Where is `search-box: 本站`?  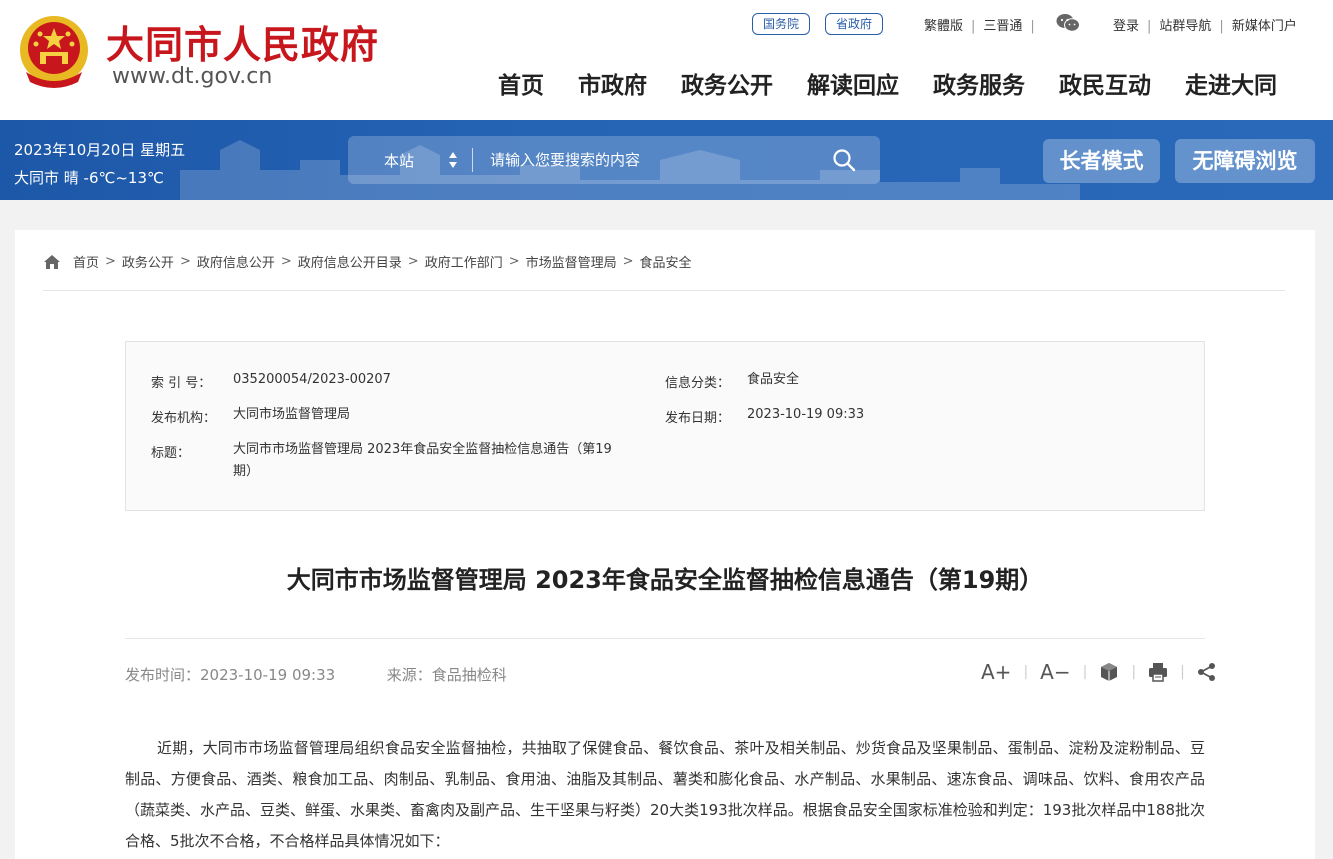 search-box: 本站 is located at coordinates (614, 160).